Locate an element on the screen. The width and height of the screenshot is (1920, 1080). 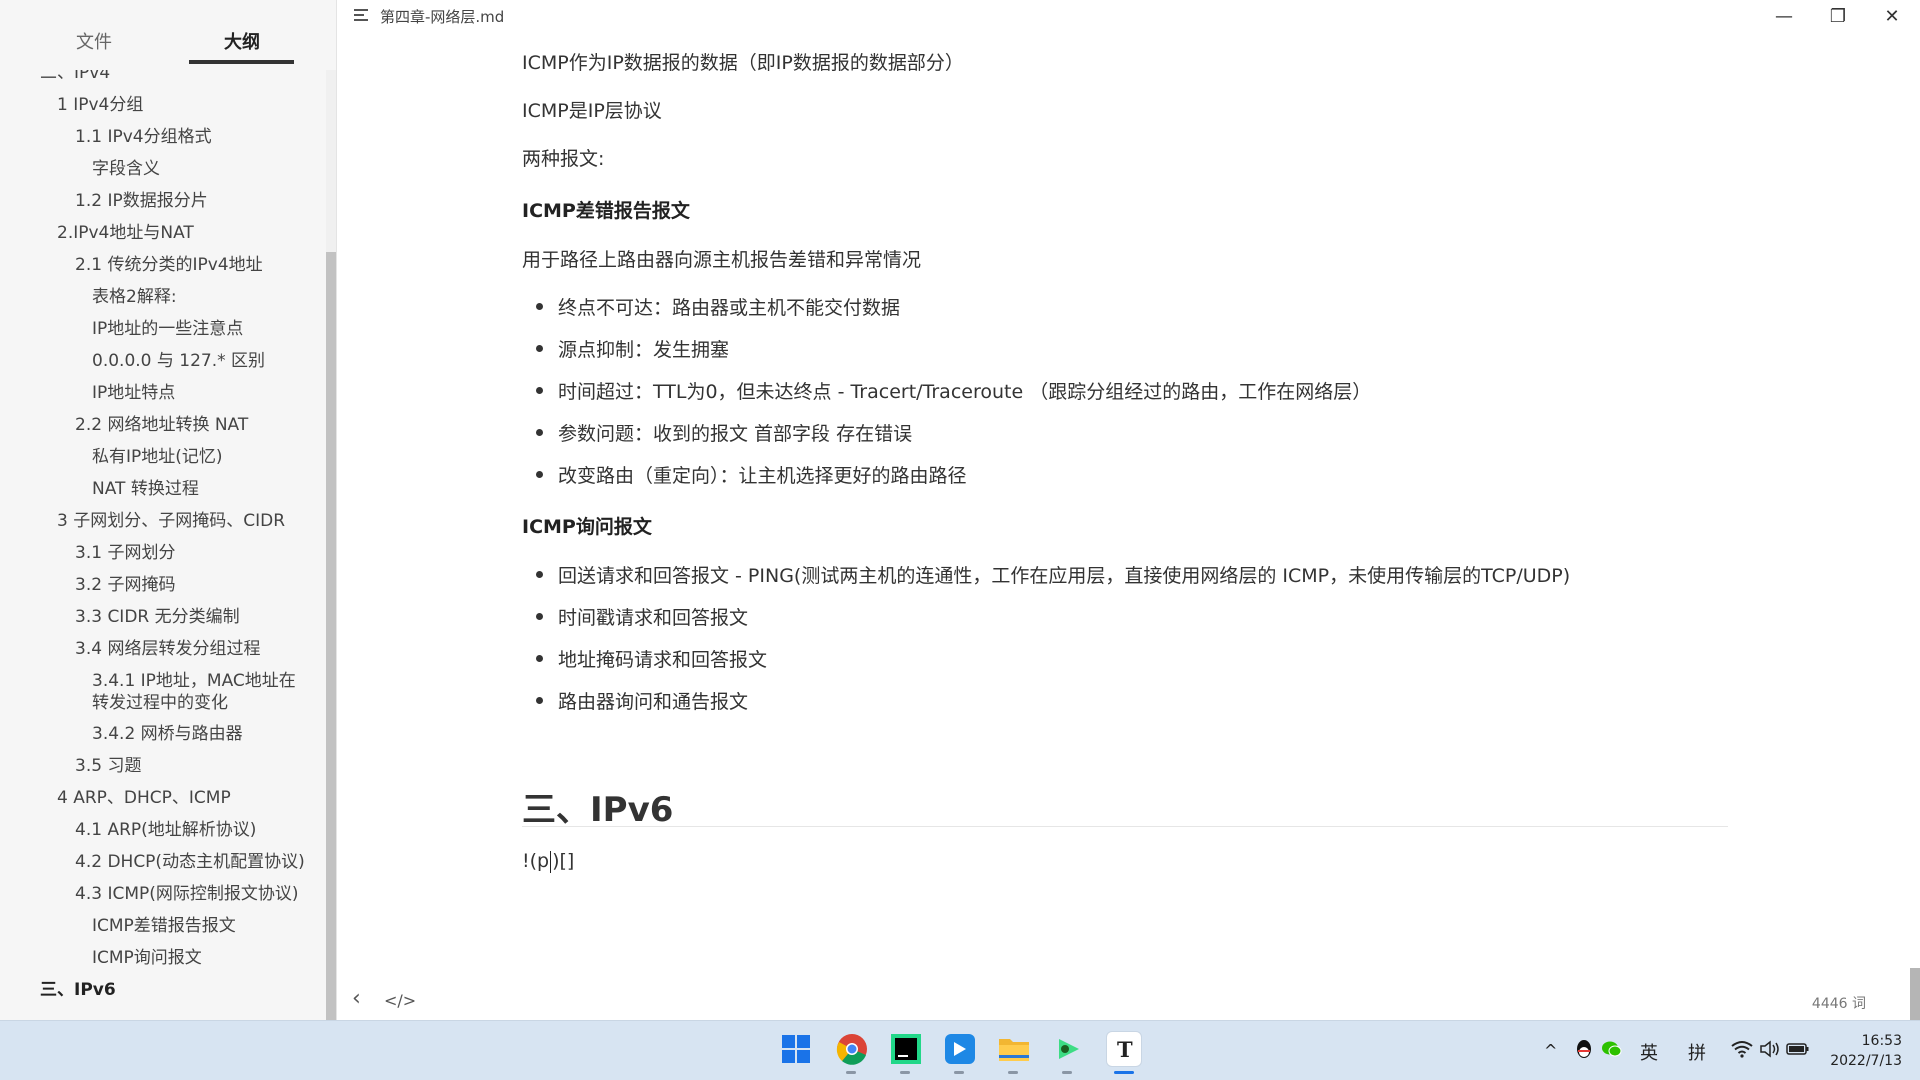
outline-item: 二、IPv4 is located at coordinates (75, 77).